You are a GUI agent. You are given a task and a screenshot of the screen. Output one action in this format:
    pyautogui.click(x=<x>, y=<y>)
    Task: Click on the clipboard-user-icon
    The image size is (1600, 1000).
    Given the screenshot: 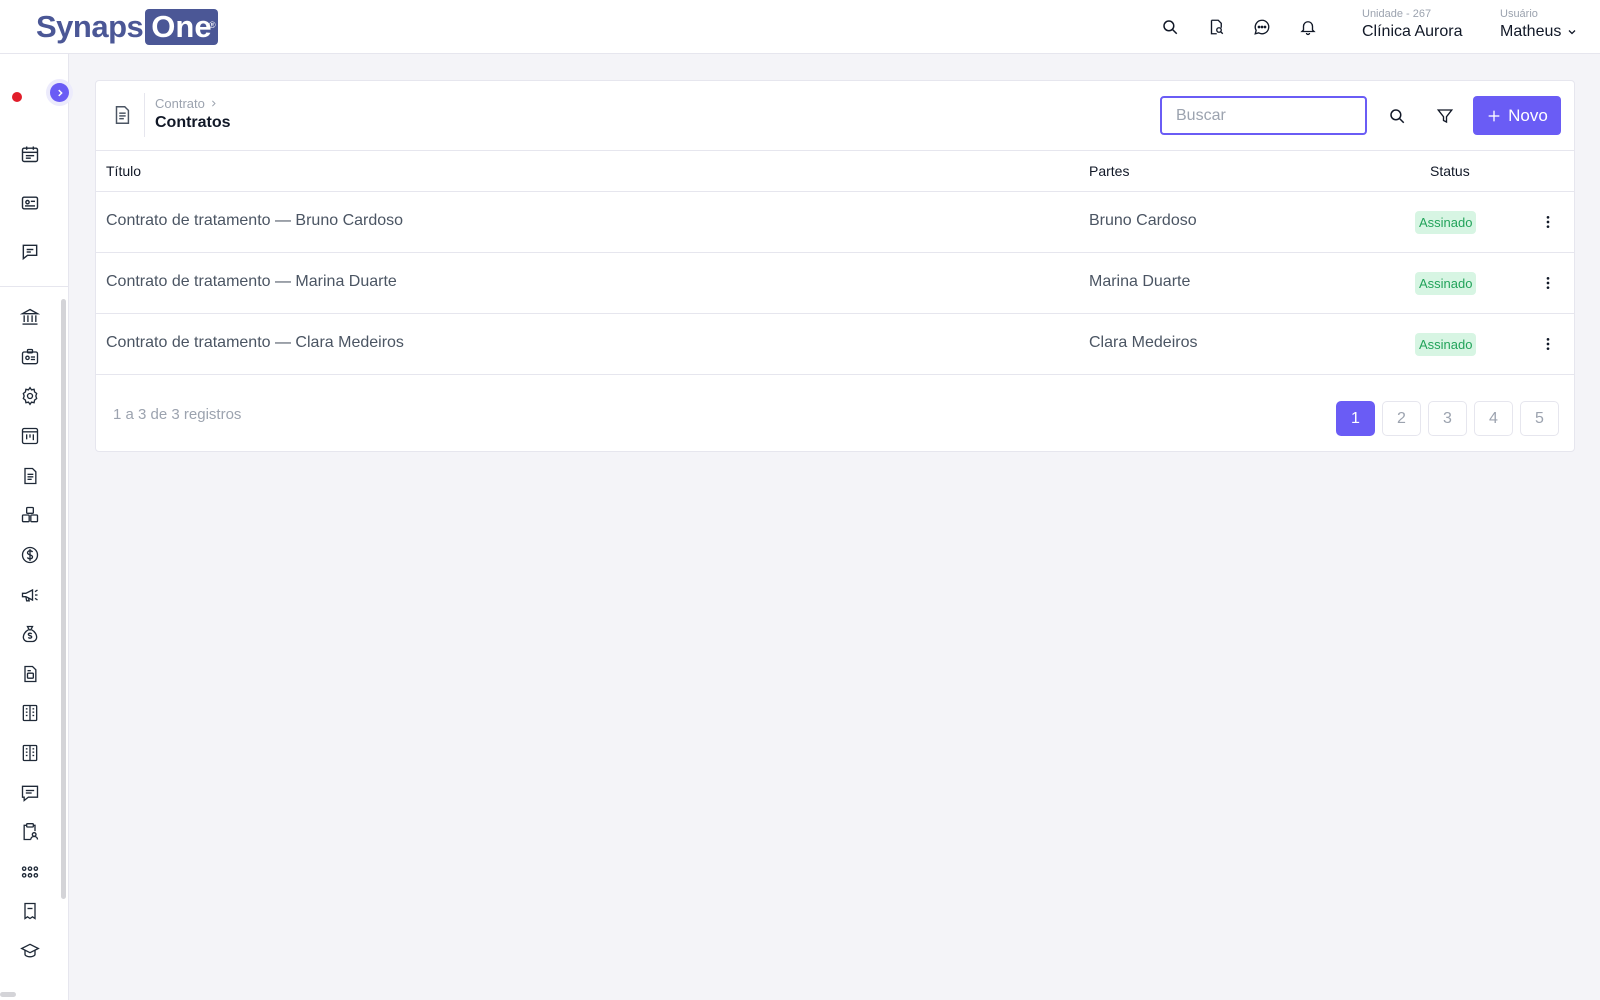 What is the action you would take?
    pyautogui.click(x=30, y=832)
    